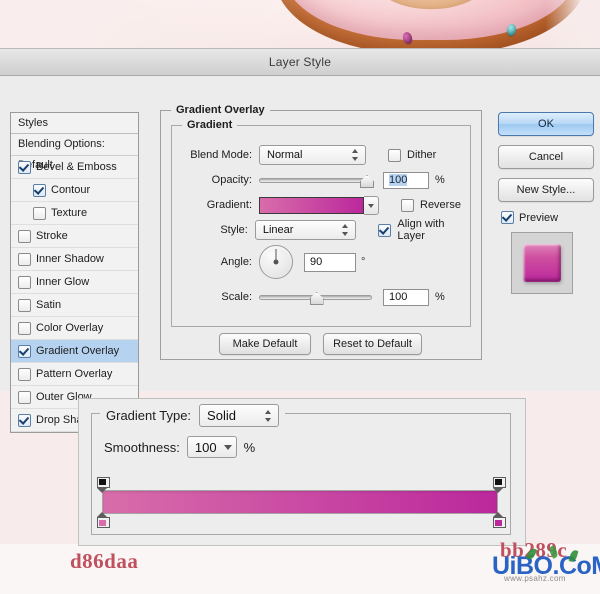  What do you see at coordinates (74, 282) in the screenshot?
I see `sidebar-item-inner-glow: Inner Glow` at bounding box center [74, 282].